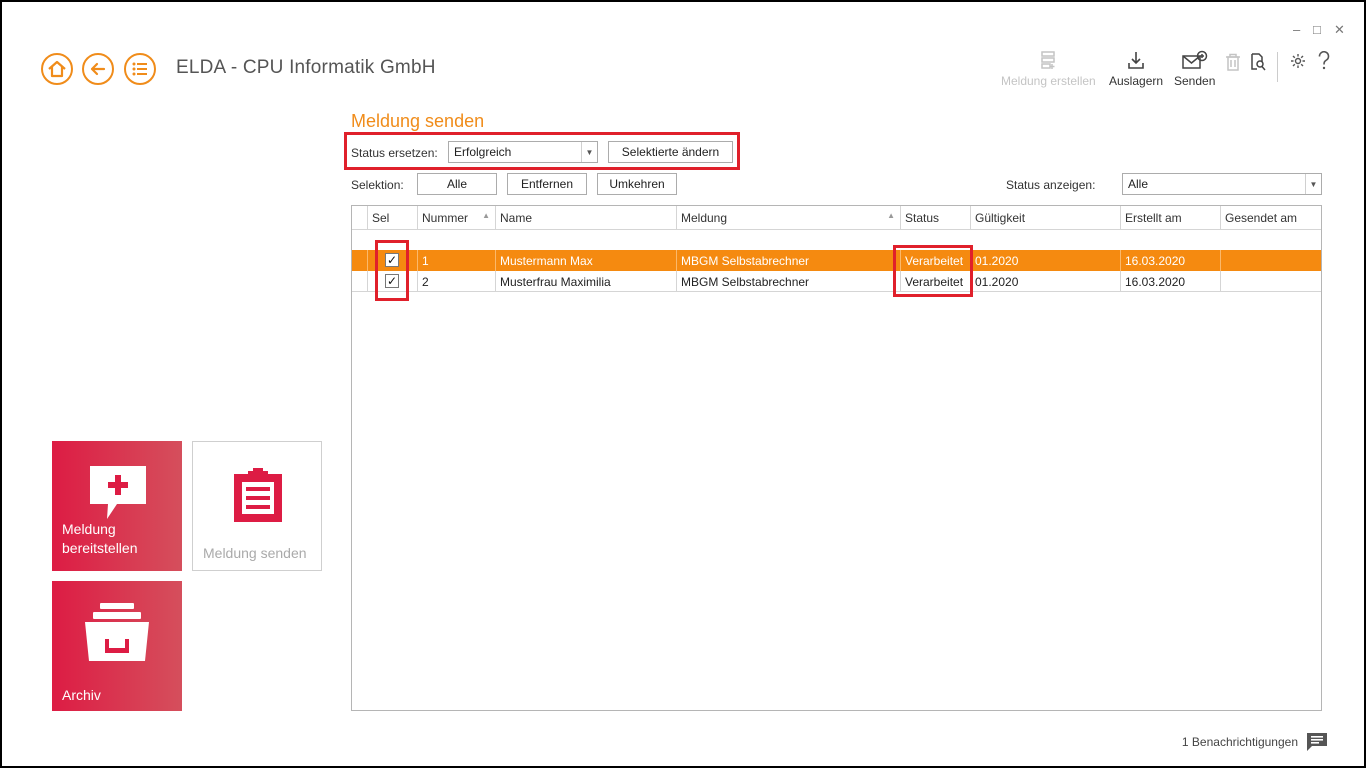  Describe the element at coordinates (1239, 742) in the screenshot. I see `notifications-text: 1 Benachrichtigungen` at that location.